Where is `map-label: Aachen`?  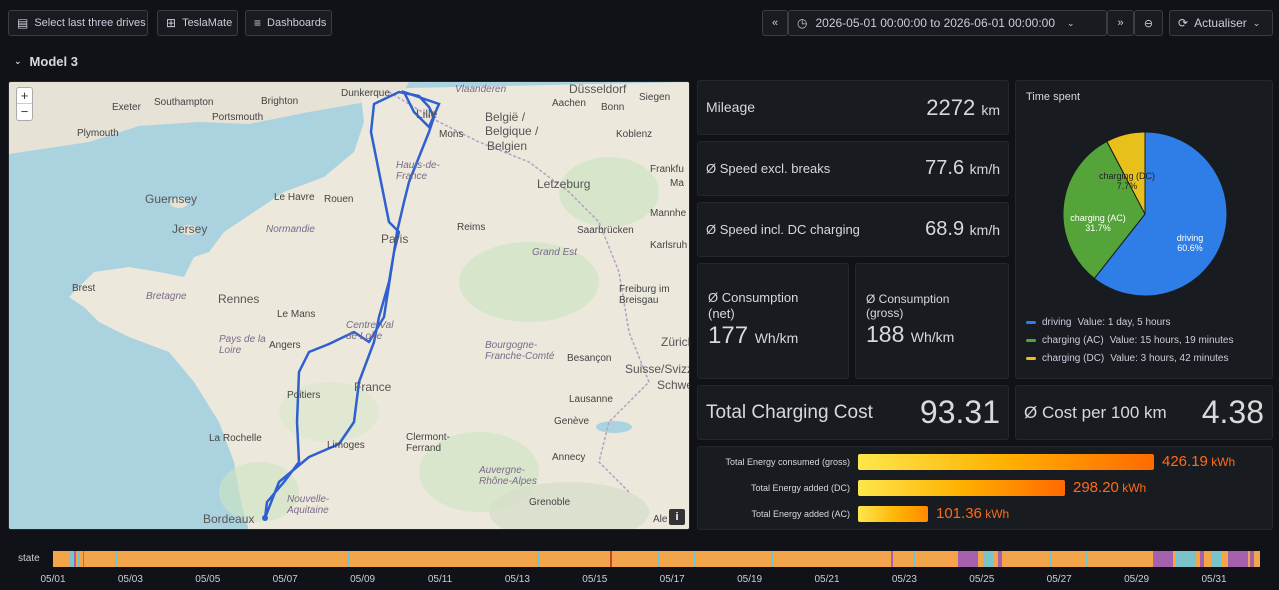 map-label: Aachen is located at coordinates (569, 103).